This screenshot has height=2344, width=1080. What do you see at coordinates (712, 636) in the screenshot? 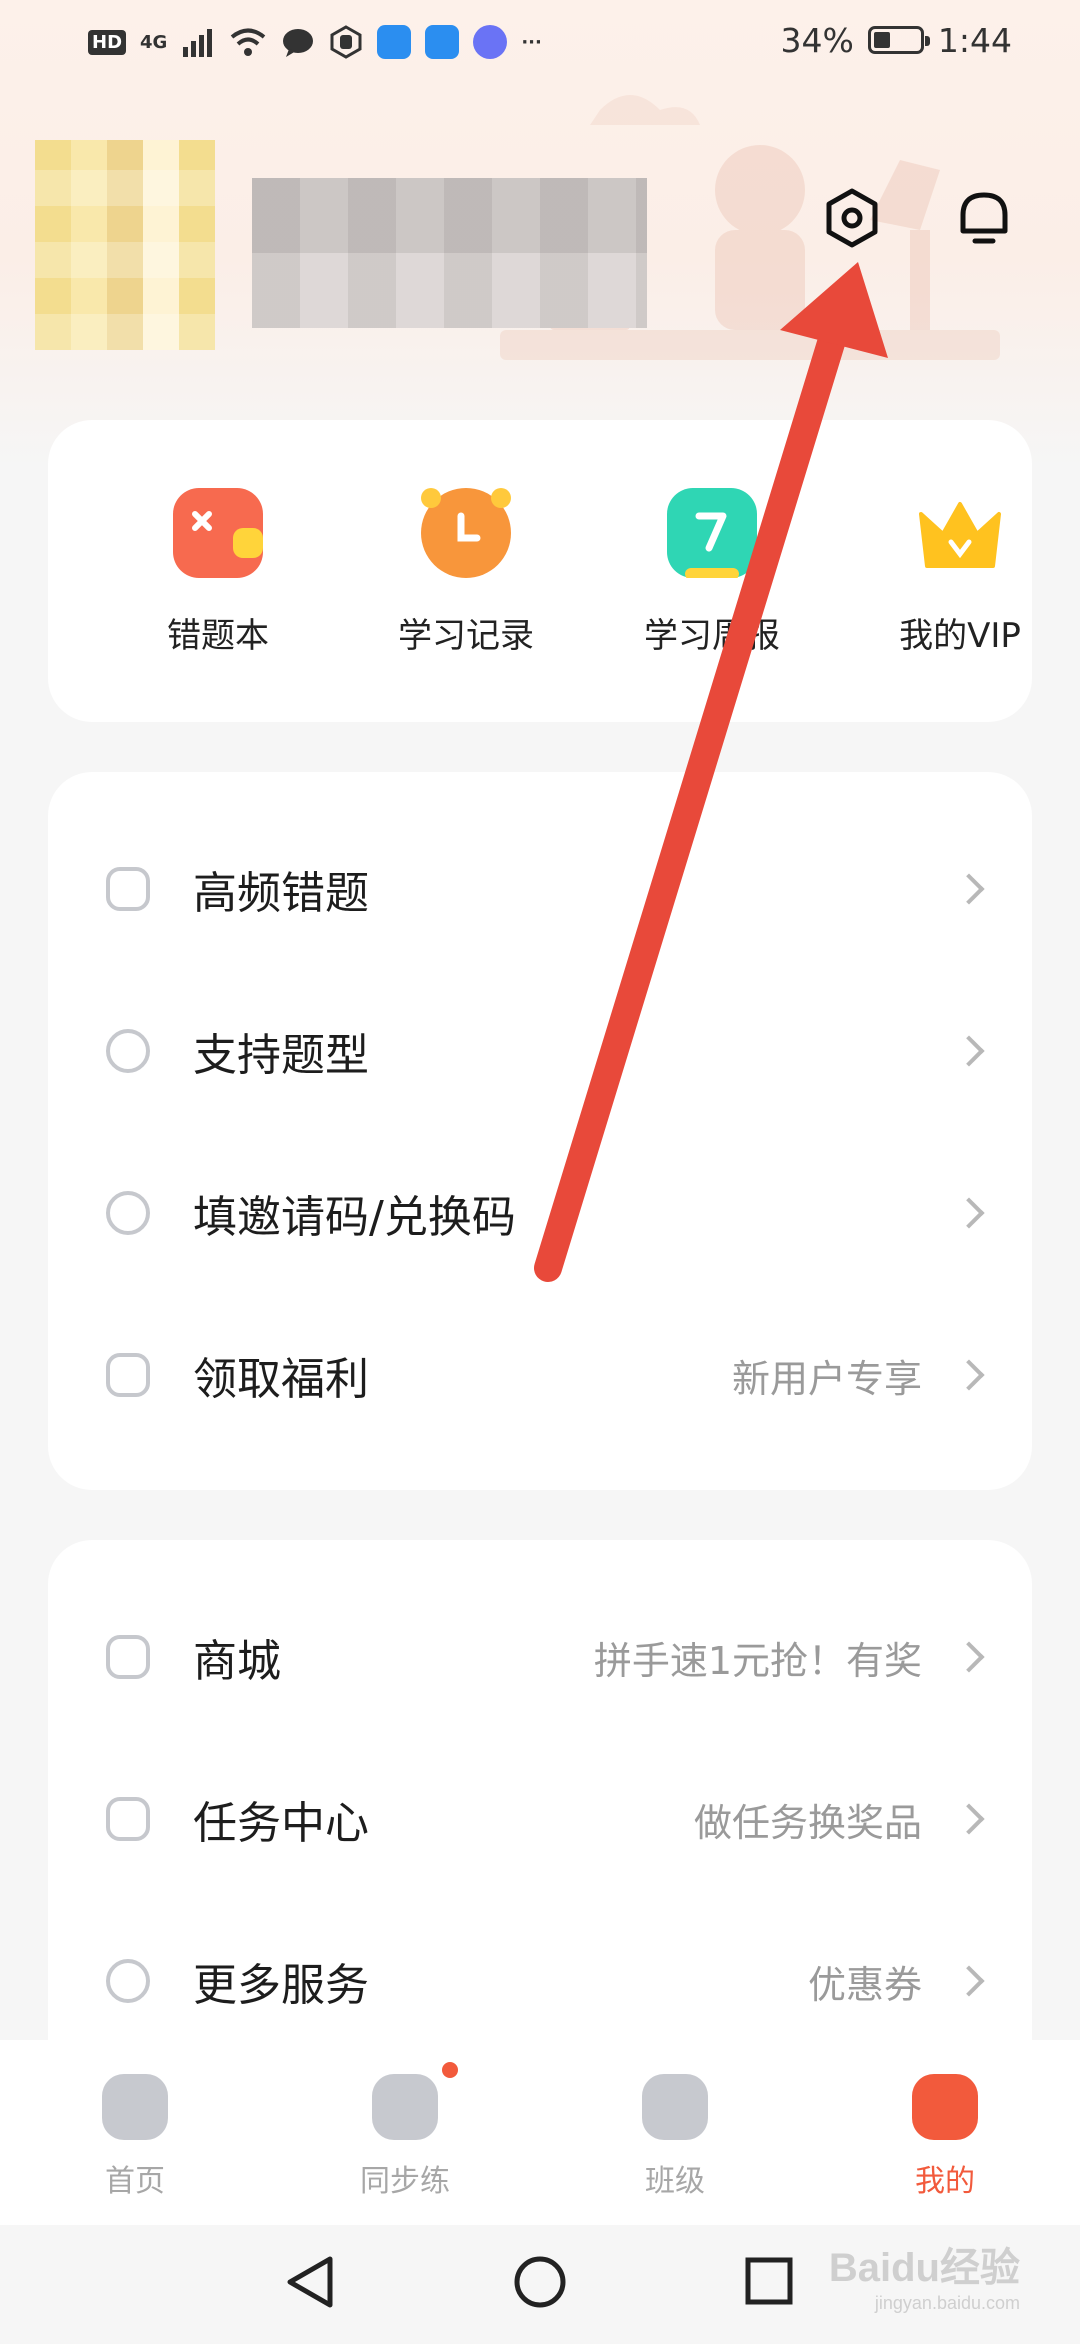
I see `quick-action-label: 学习周报` at bounding box center [712, 636].